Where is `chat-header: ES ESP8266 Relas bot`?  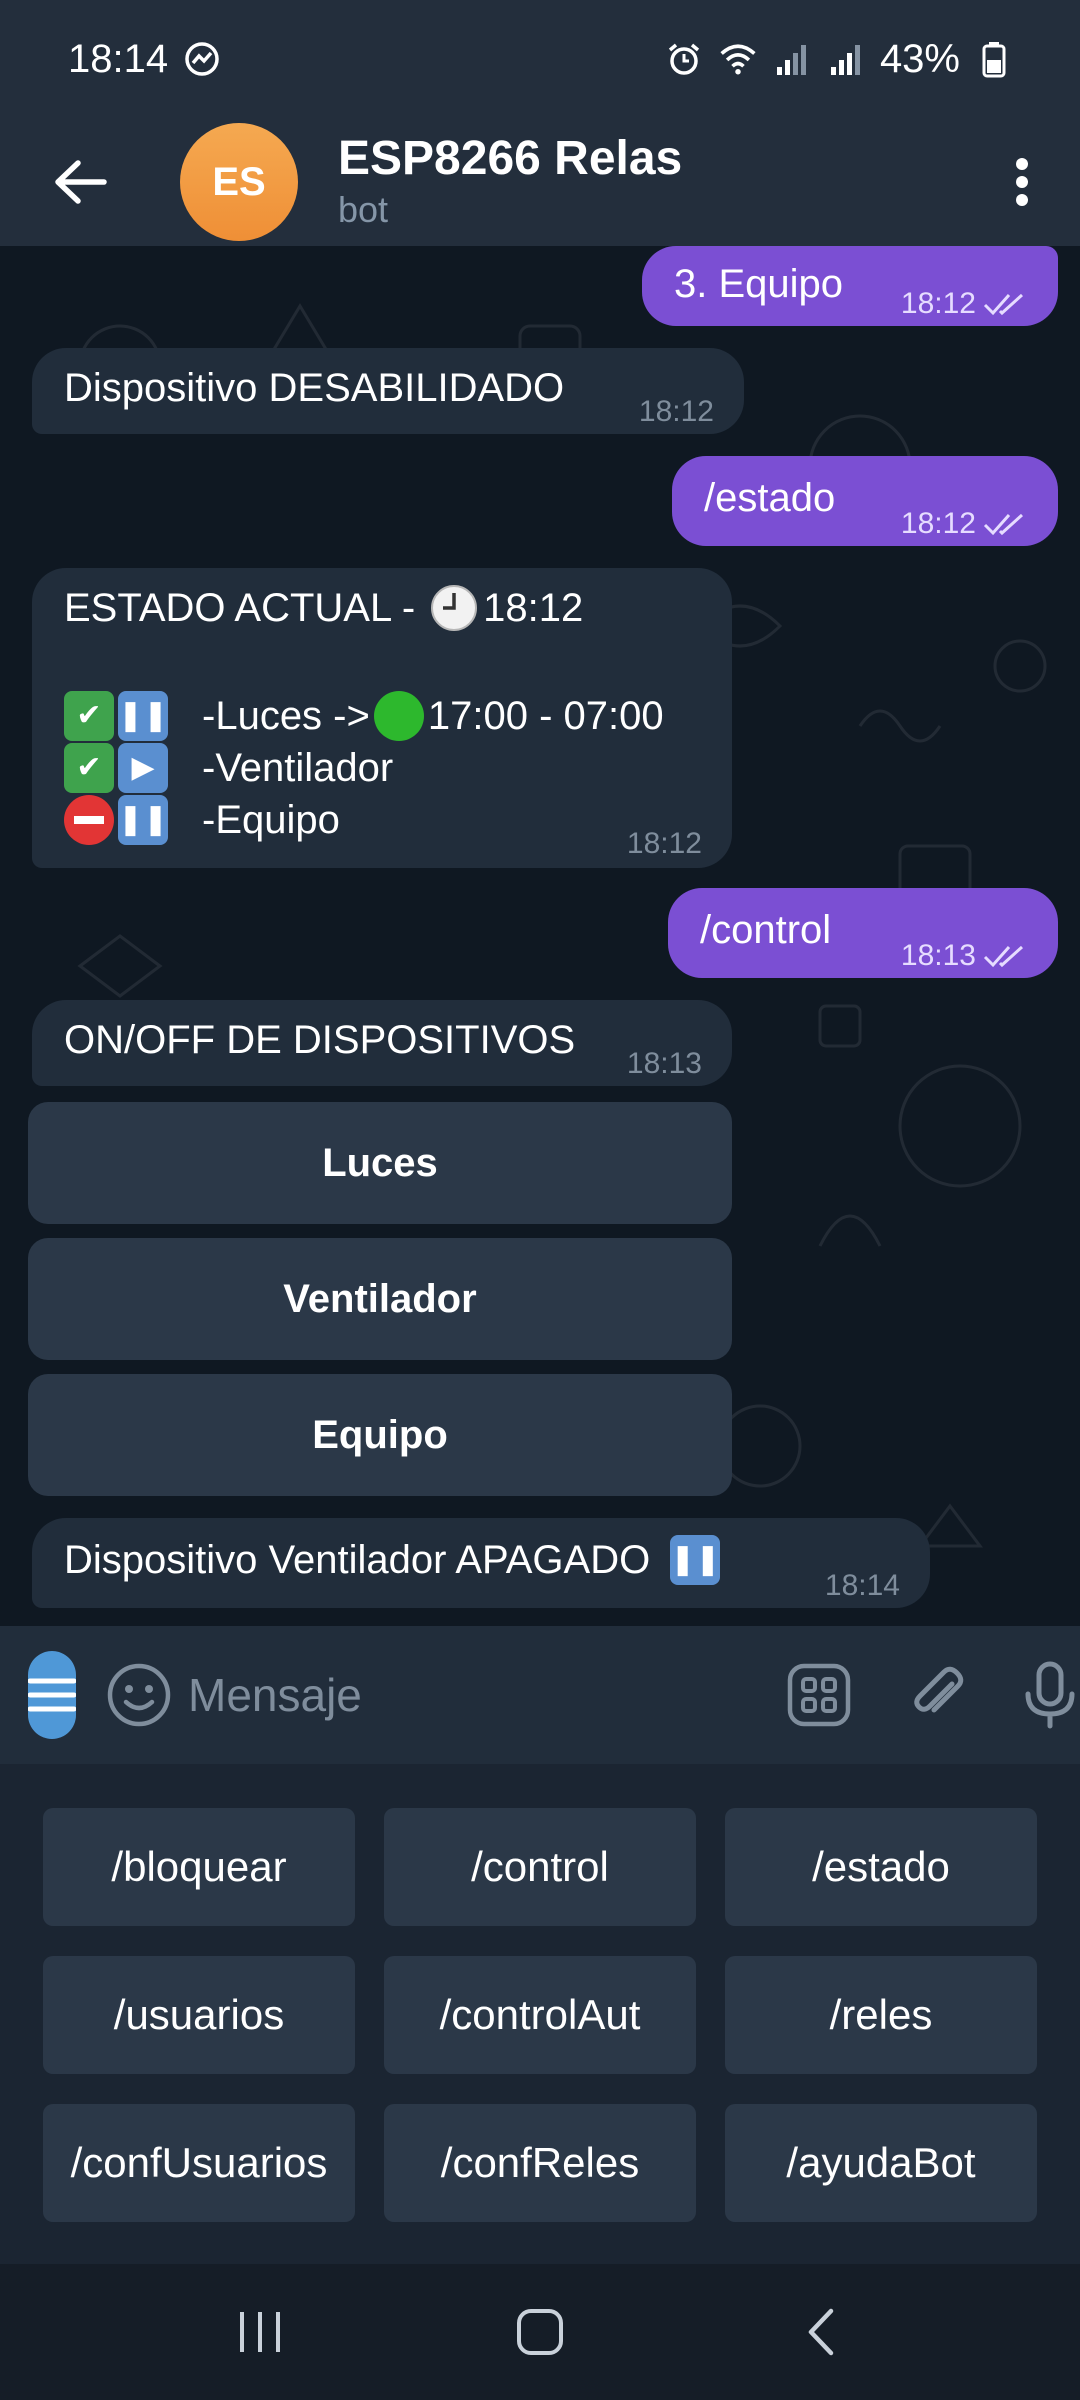 chat-header: ES ESP8266 Relas bot is located at coordinates (540, 182).